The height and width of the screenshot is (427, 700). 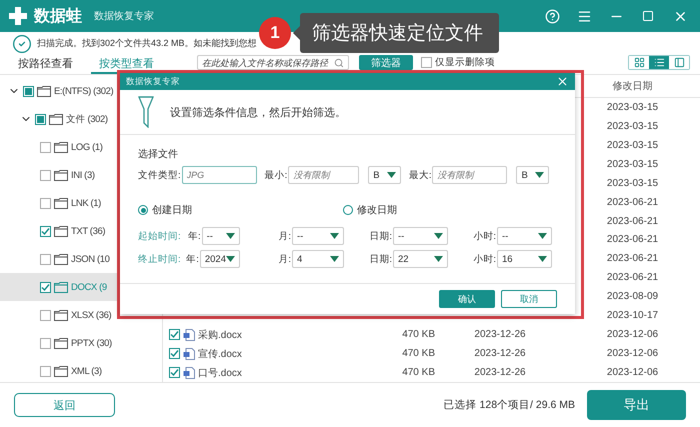 What do you see at coordinates (324, 175) in the screenshot?
I see `min-size-field: 没有限制` at bounding box center [324, 175].